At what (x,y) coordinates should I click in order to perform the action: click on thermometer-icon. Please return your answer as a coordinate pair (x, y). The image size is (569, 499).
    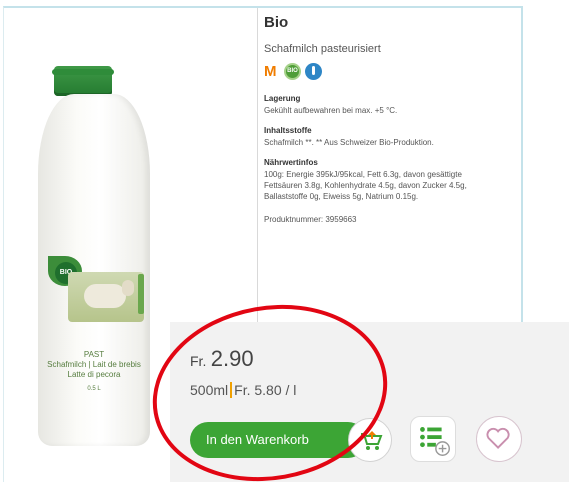
    Looking at the image, I should click on (313, 71).